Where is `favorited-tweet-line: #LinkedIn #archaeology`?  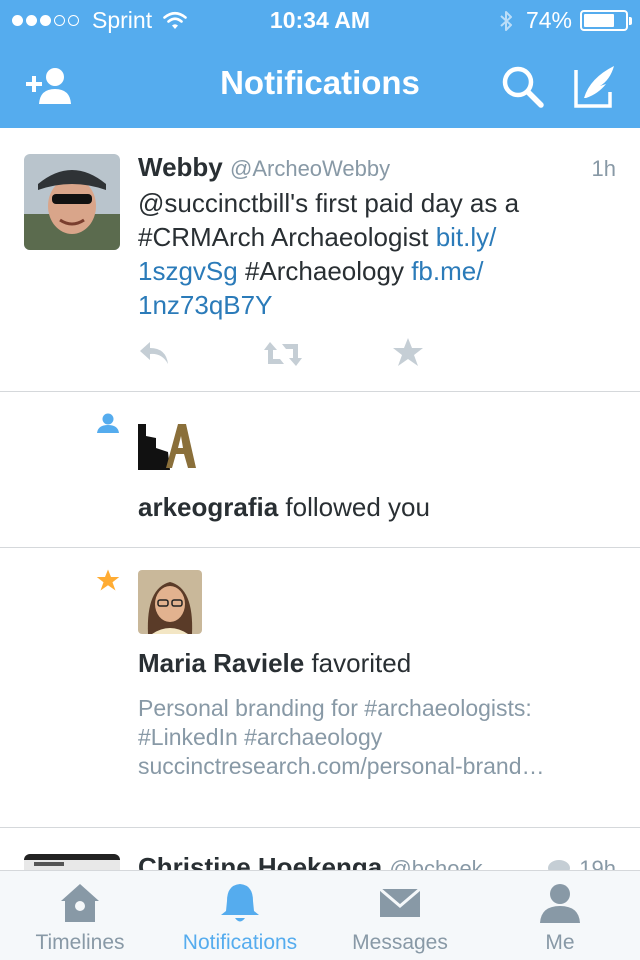 favorited-tweet-line: #LinkedIn #archaeology is located at coordinates (260, 737).